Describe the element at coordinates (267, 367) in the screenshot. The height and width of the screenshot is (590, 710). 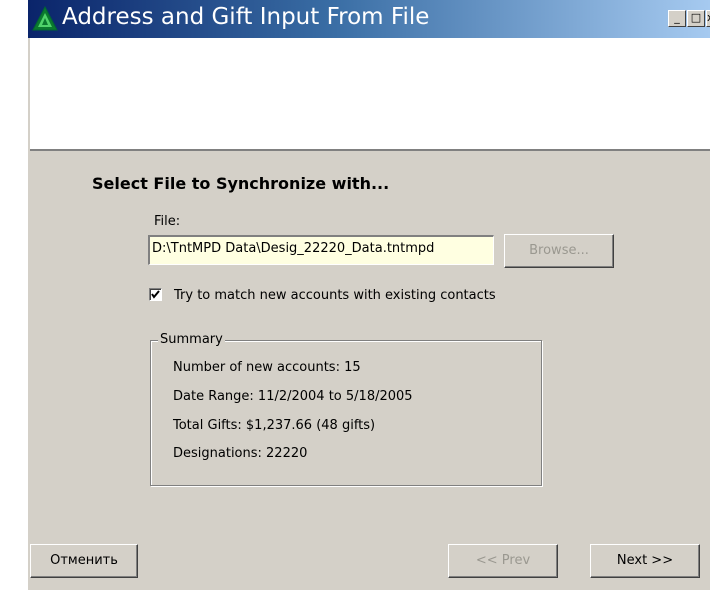
I see `new-accounts-line: Number of new accounts: 15` at that location.